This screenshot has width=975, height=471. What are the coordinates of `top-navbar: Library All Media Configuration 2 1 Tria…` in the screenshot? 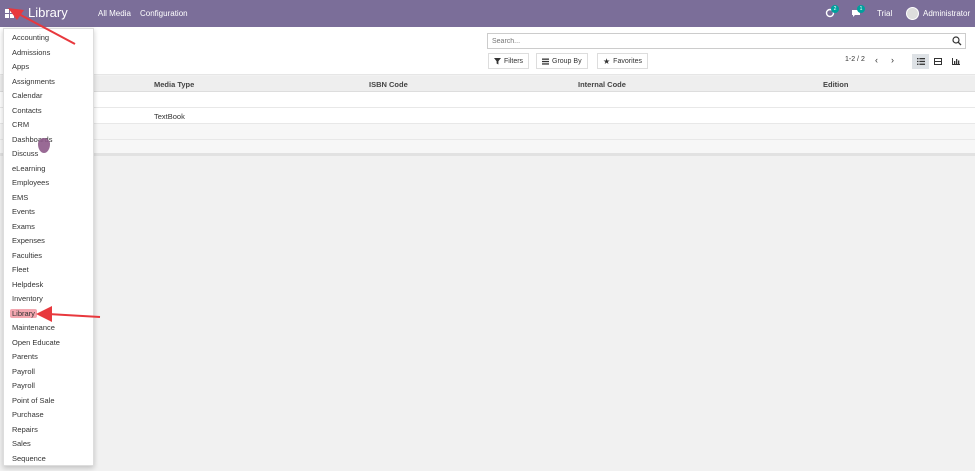 It's located at (487, 13).